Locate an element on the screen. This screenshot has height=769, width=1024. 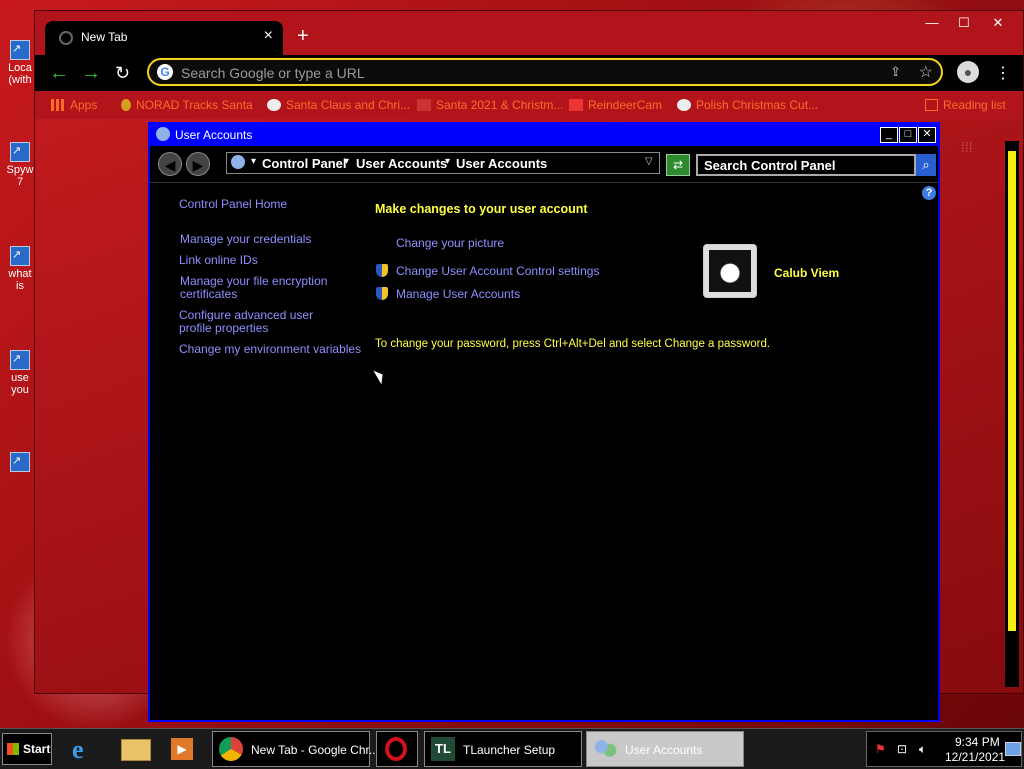
breadcrumb-item: Control Panel is located at coordinates (304, 163).